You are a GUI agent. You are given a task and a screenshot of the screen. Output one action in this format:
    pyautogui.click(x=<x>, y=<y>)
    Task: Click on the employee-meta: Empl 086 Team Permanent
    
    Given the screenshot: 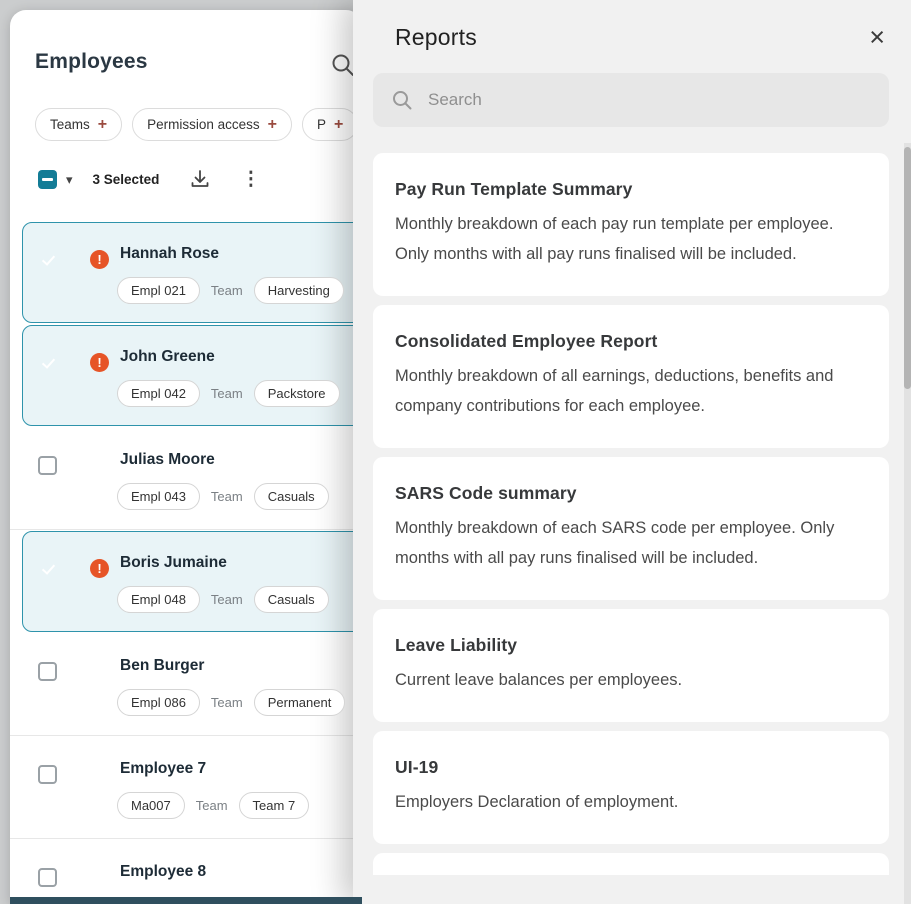 What is the action you would take?
    pyautogui.click(x=231, y=702)
    